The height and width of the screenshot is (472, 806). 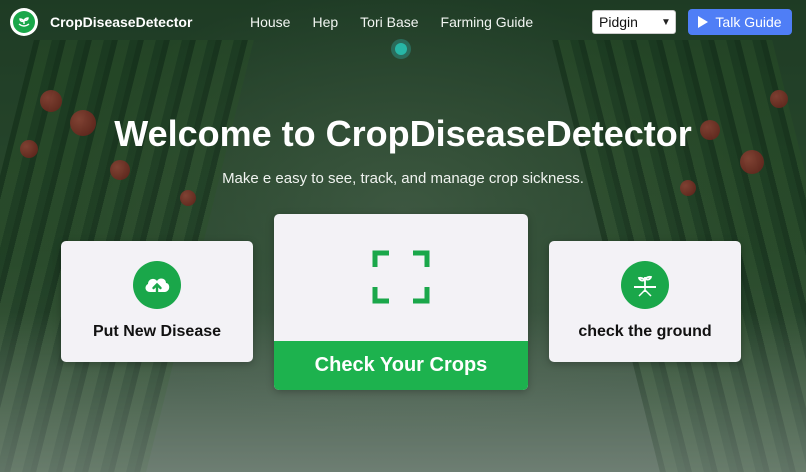 I want to click on cloud-upload-icon, so click(x=157, y=285).